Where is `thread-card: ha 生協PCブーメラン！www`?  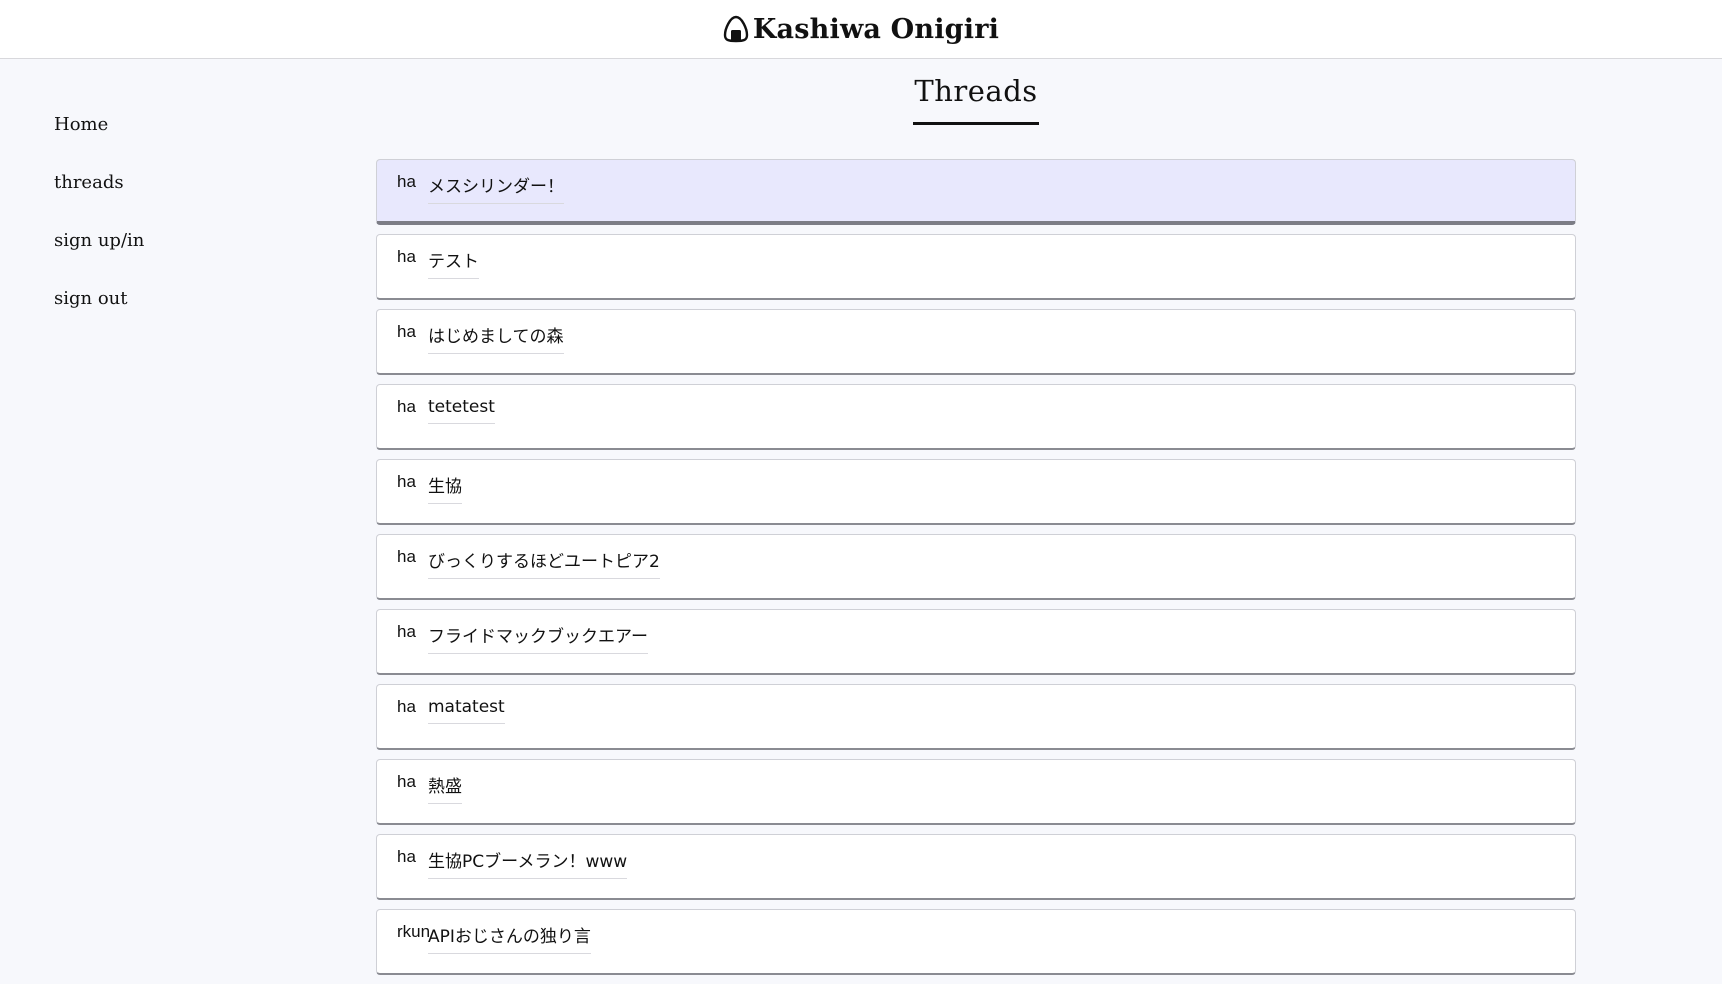
thread-card: ha 生協PCブーメラン！www is located at coordinates (976, 867).